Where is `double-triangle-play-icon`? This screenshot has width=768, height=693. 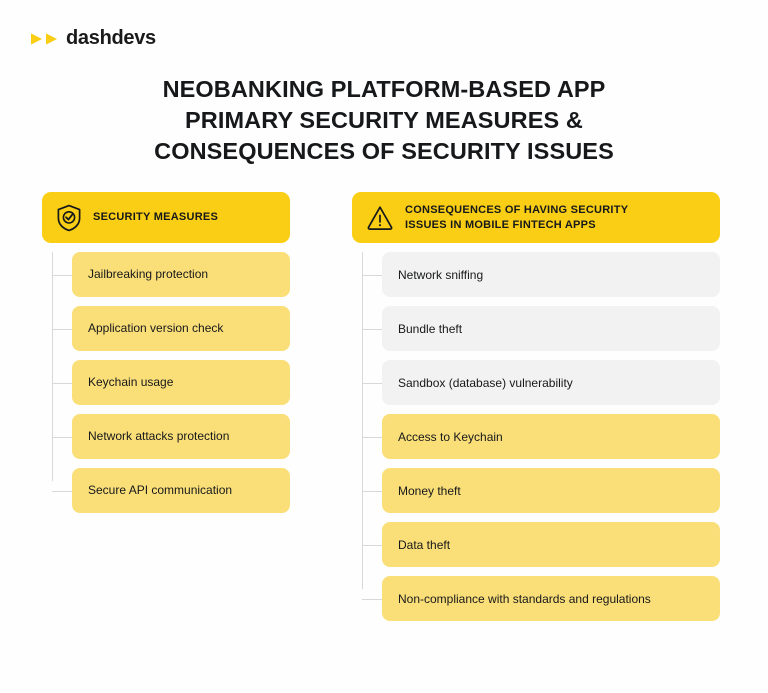
double-triangle-play-icon is located at coordinates (44, 39).